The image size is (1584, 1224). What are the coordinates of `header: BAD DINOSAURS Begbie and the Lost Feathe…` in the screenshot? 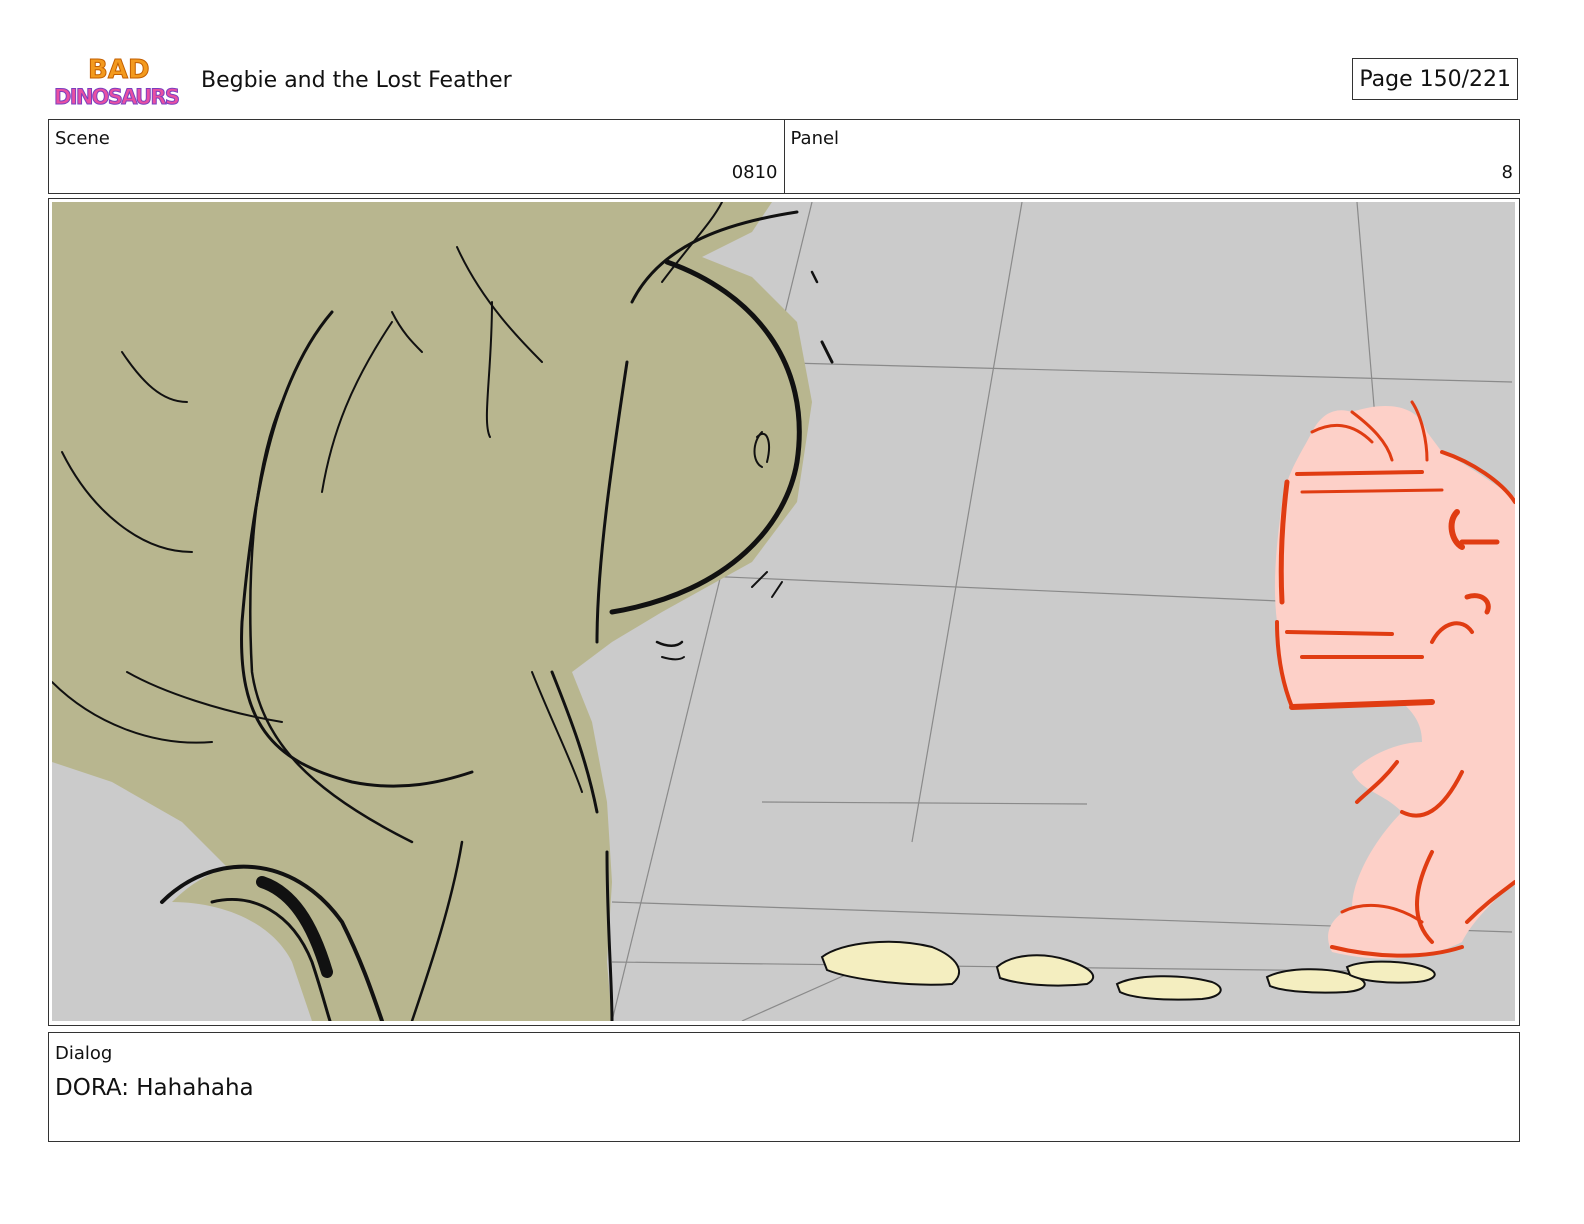 It's located at (784, 81).